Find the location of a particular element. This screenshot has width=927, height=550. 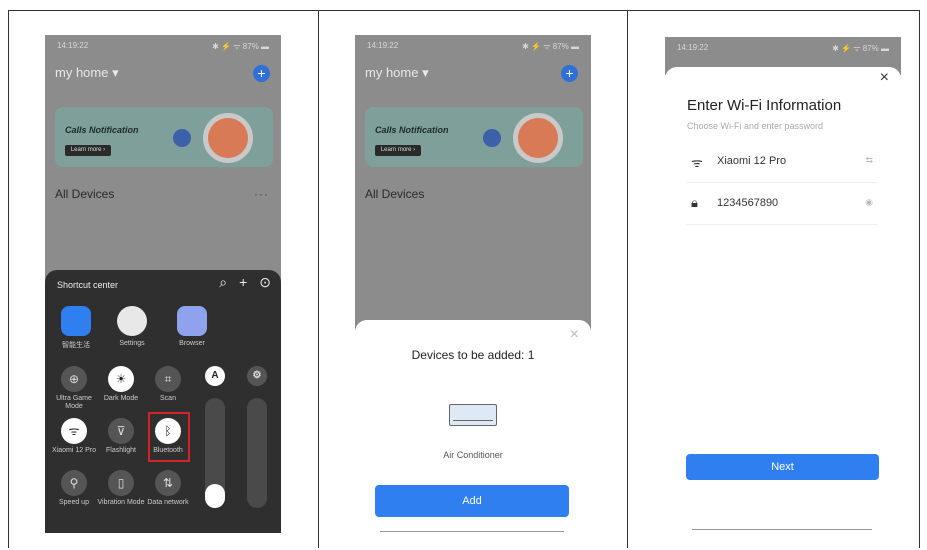

wifi-password-field: 🔒︎ 1234567890 ◉ is located at coordinates (782, 204).